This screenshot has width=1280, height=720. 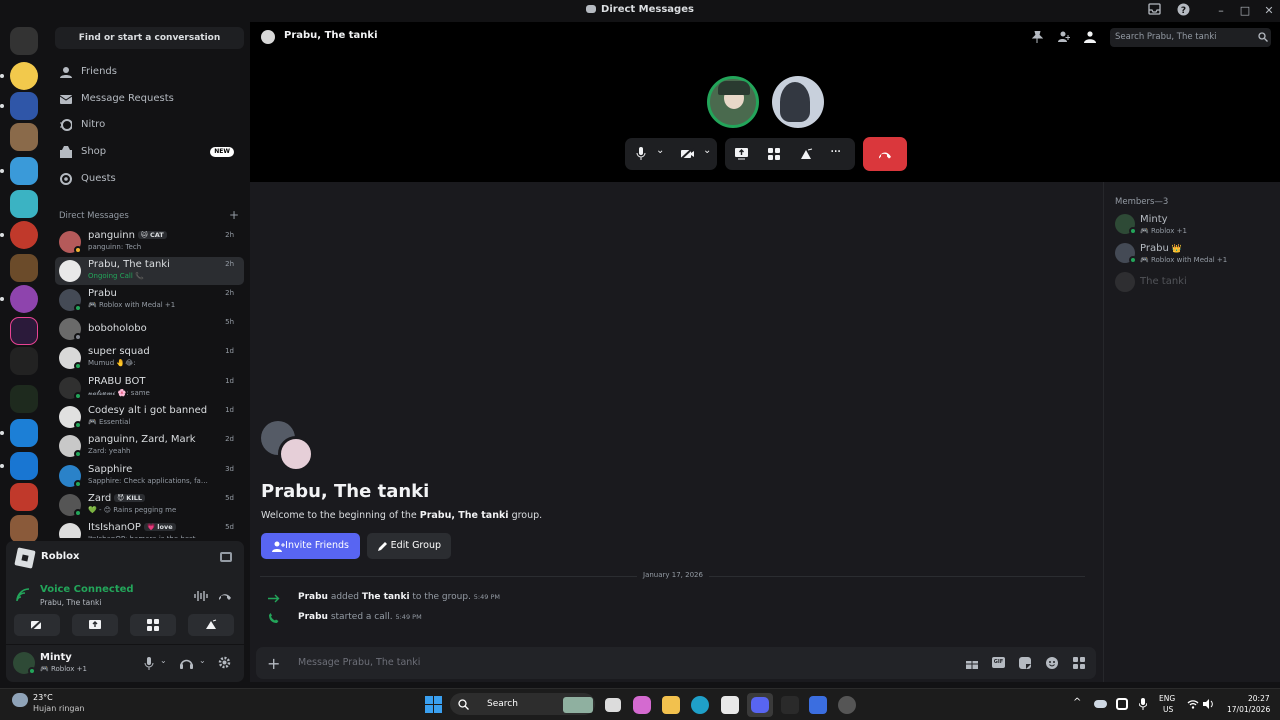 What do you see at coordinates (226, 557) in the screenshot?
I see `stream-game-icon` at bounding box center [226, 557].